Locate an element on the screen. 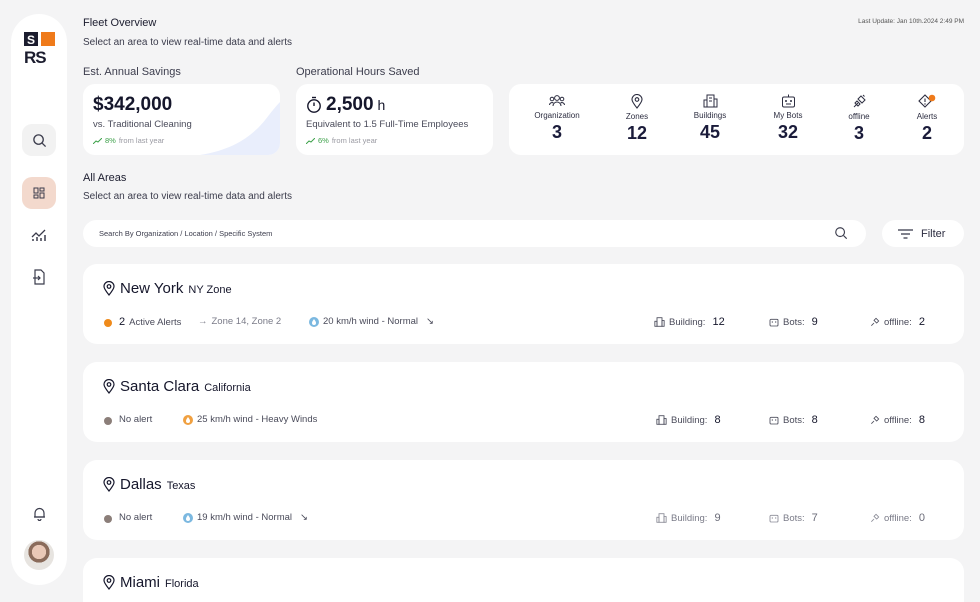 The height and width of the screenshot is (602, 980). area-region: NY Zone is located at coordinates (210, 290).